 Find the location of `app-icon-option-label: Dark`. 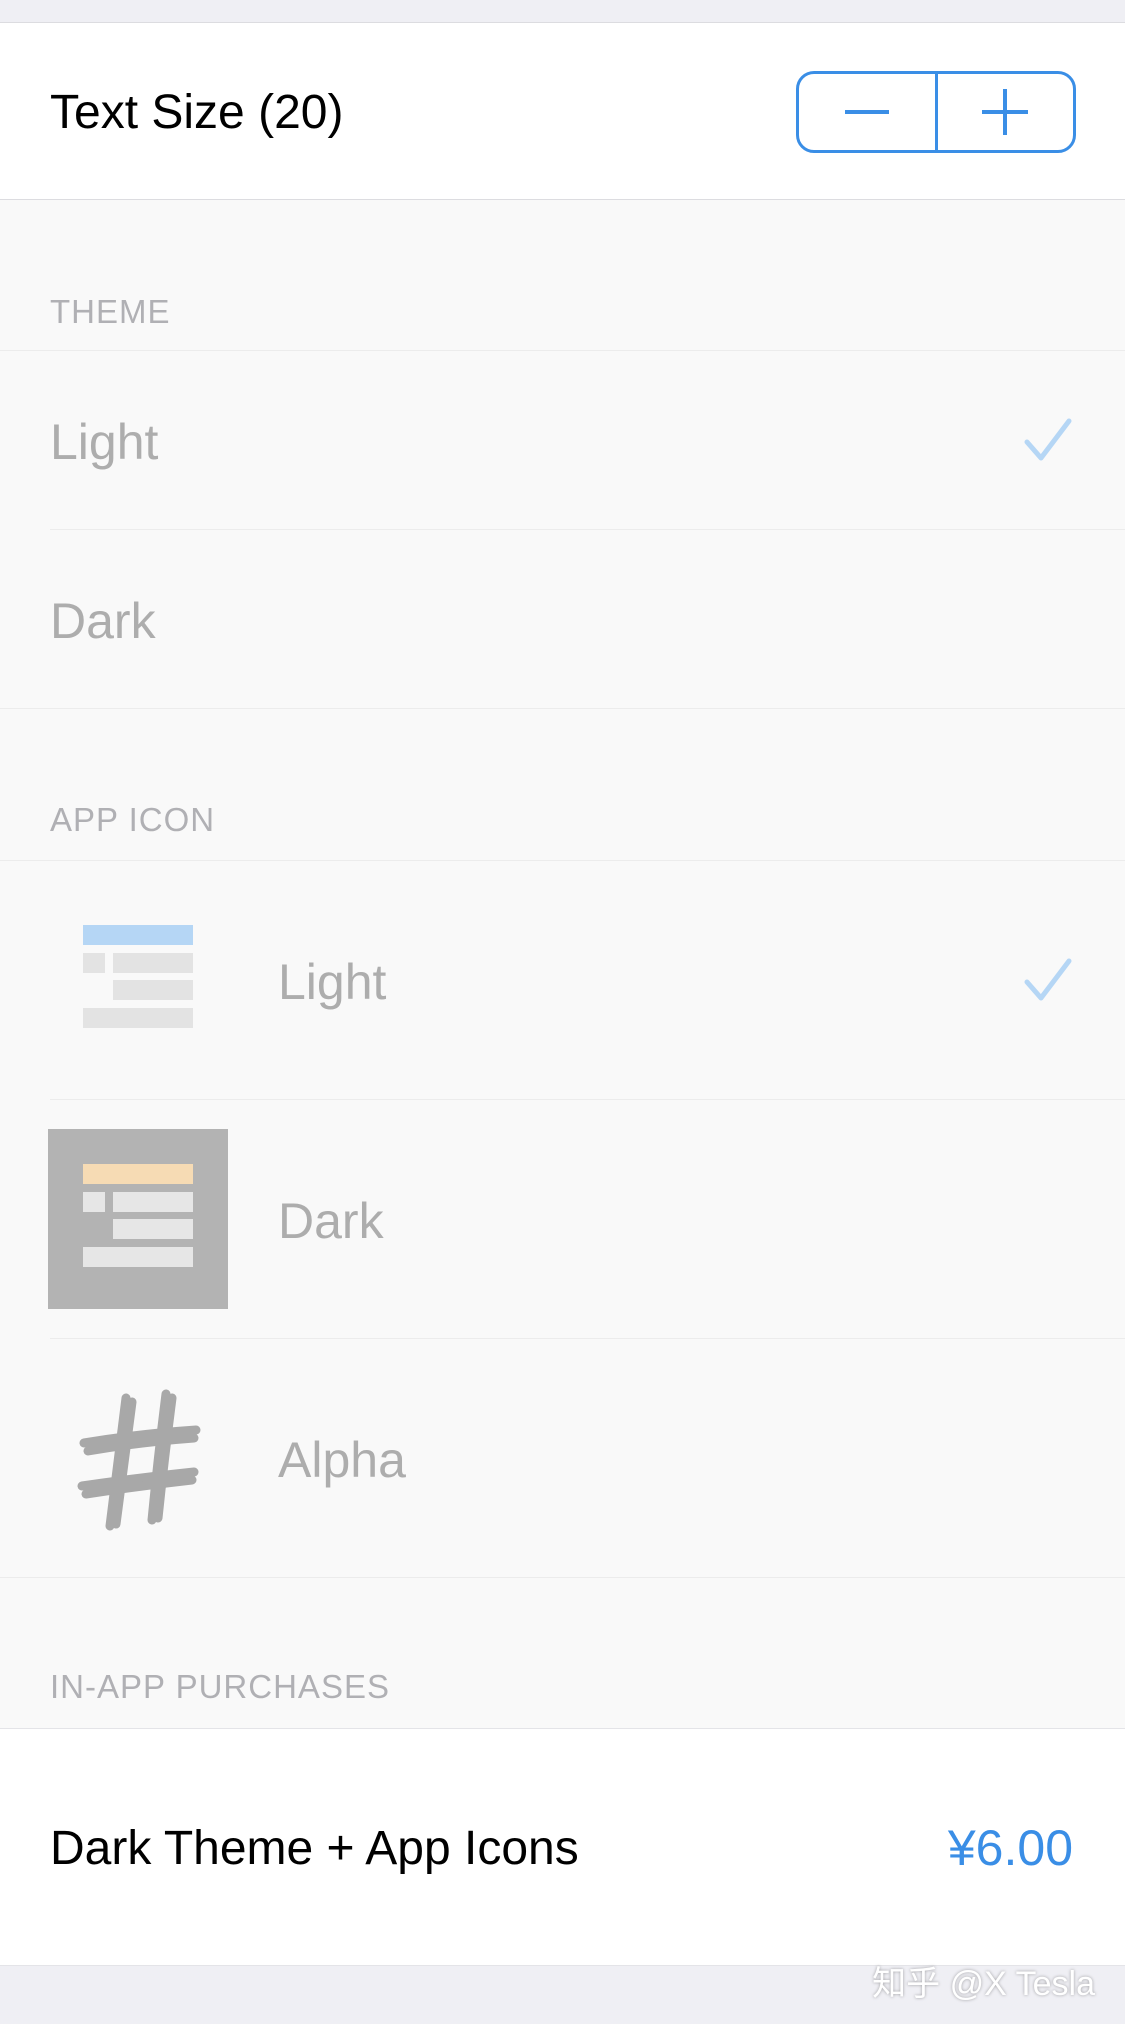

app-icon-option-label: Dark is located at coordinates (331, 1221).